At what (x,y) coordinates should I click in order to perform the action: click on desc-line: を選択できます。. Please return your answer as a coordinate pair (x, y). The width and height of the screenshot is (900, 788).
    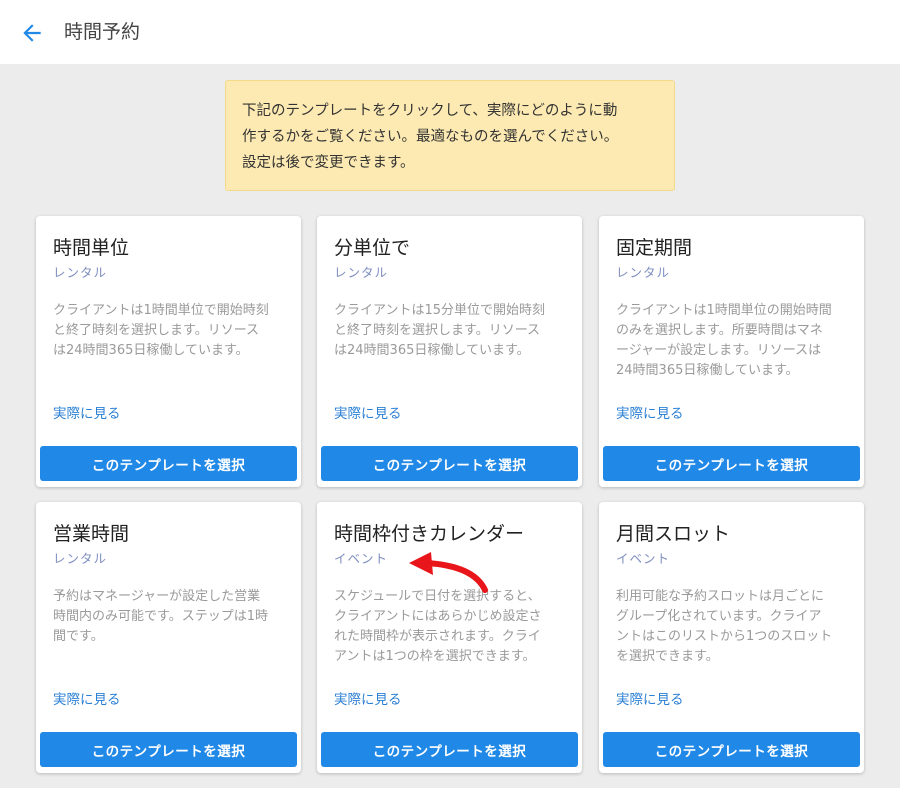
    Looking at the image, I should click on (667, 656).